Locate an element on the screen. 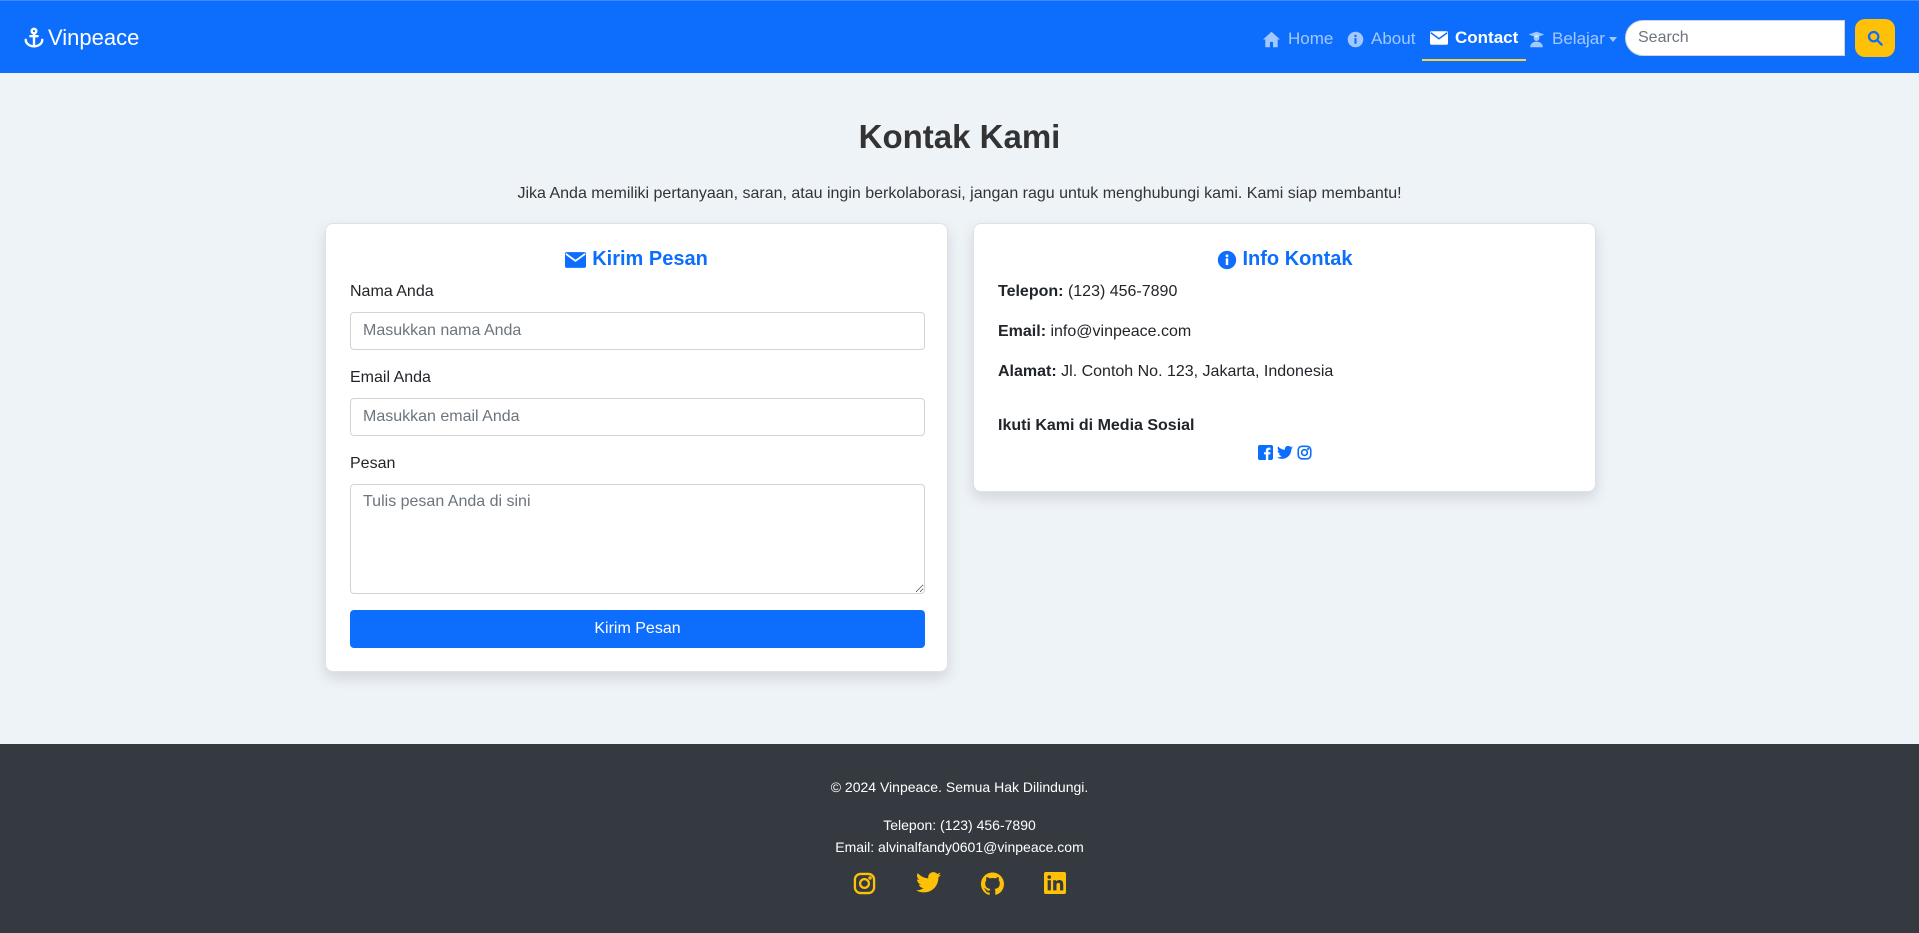  brand-link: Vinpeace is located at coordinates (81, 38).